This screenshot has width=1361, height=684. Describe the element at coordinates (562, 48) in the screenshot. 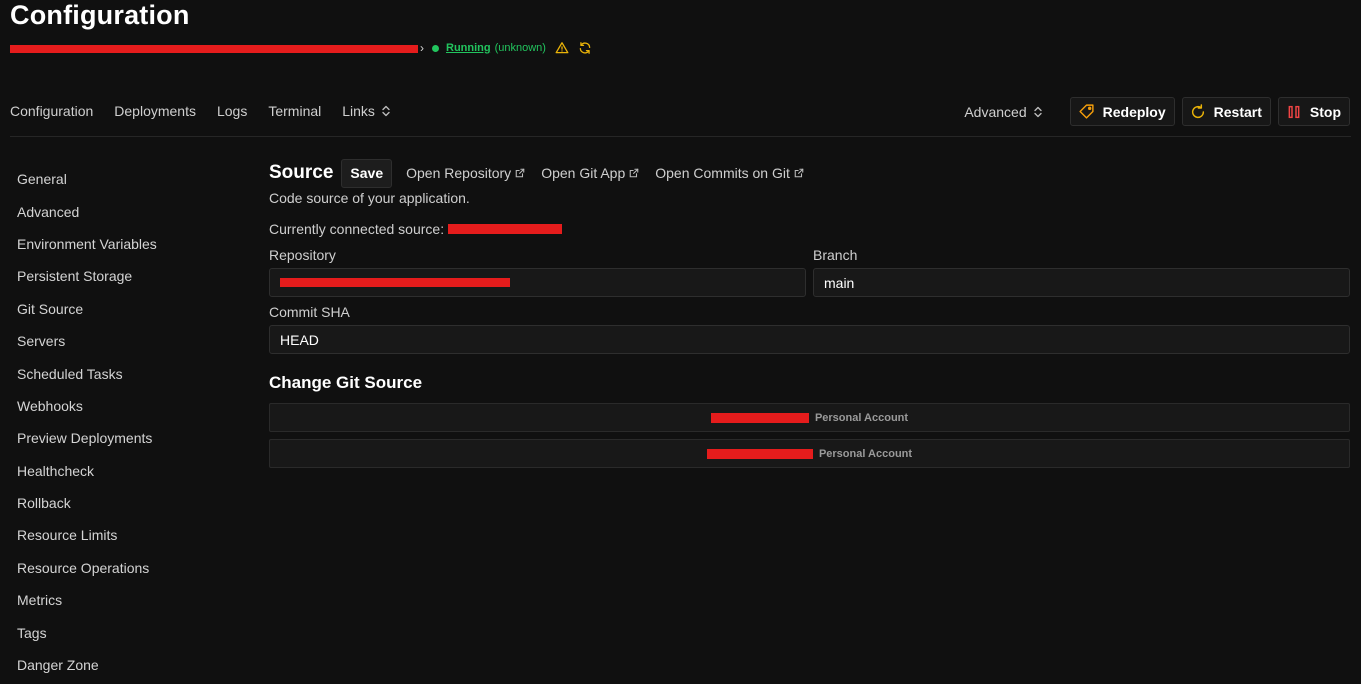

I see `warning-icon` at that location.